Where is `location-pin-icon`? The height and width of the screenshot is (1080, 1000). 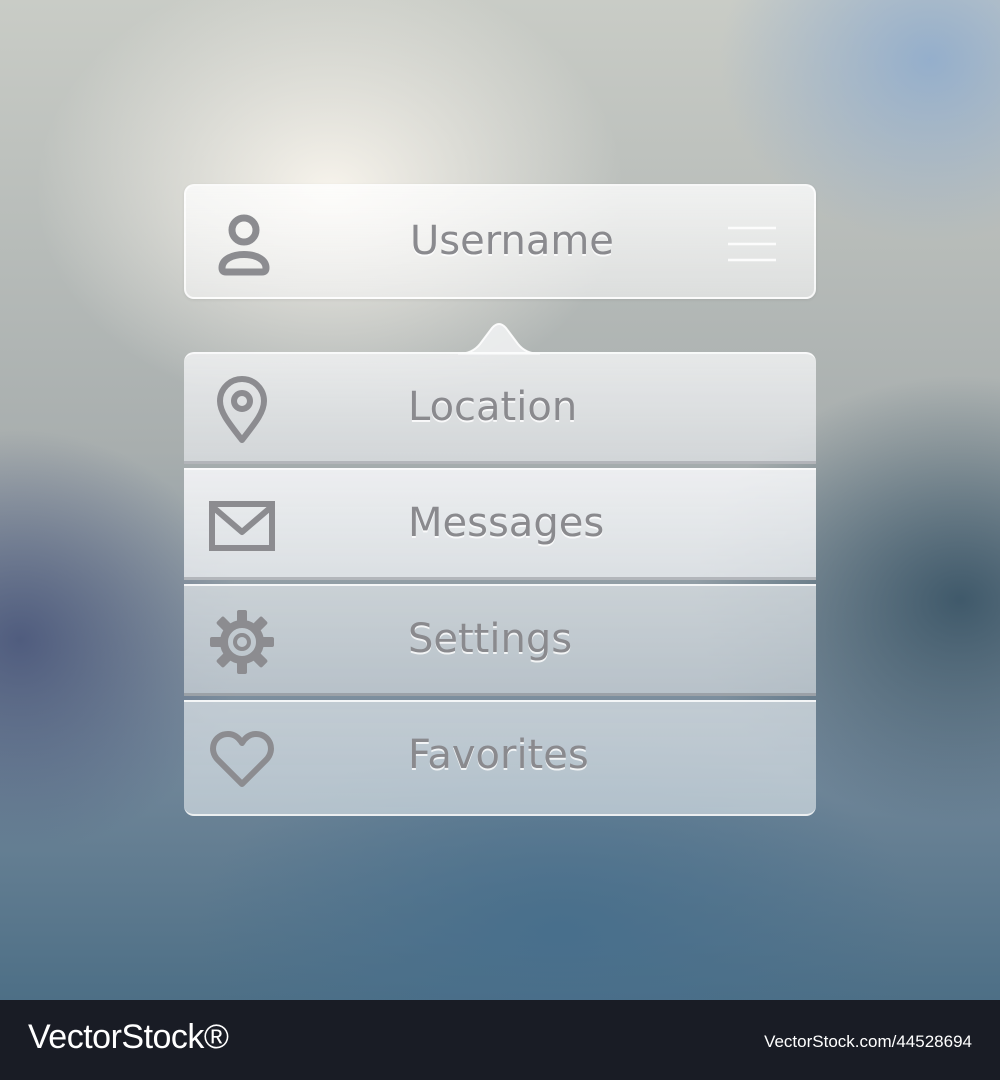 location-pin-icon is located at coordinates (242, 409).